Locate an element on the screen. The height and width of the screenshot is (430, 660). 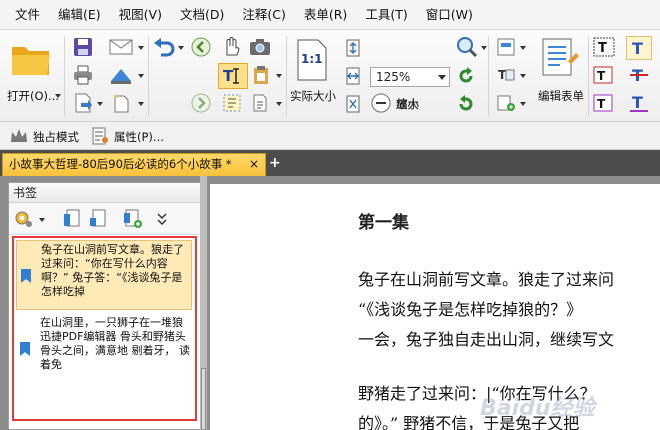
select-annotation-button is located at coordinates (232, 103).